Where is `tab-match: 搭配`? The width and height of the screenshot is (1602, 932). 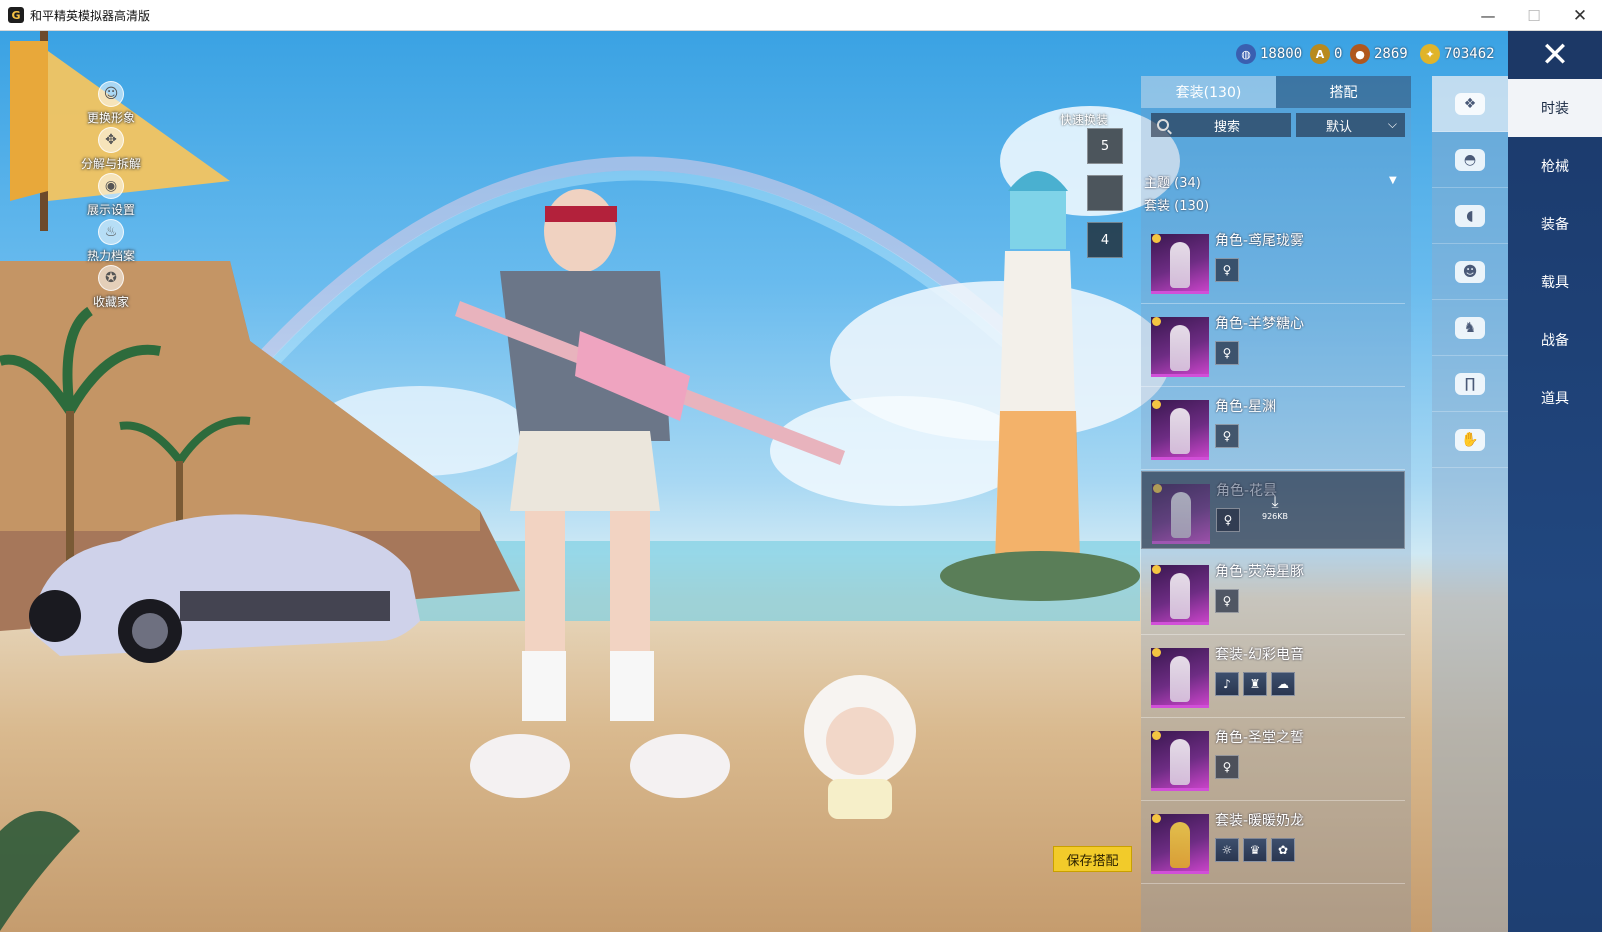 tab-match: 搭配 is located at coordinates (1343, 92).